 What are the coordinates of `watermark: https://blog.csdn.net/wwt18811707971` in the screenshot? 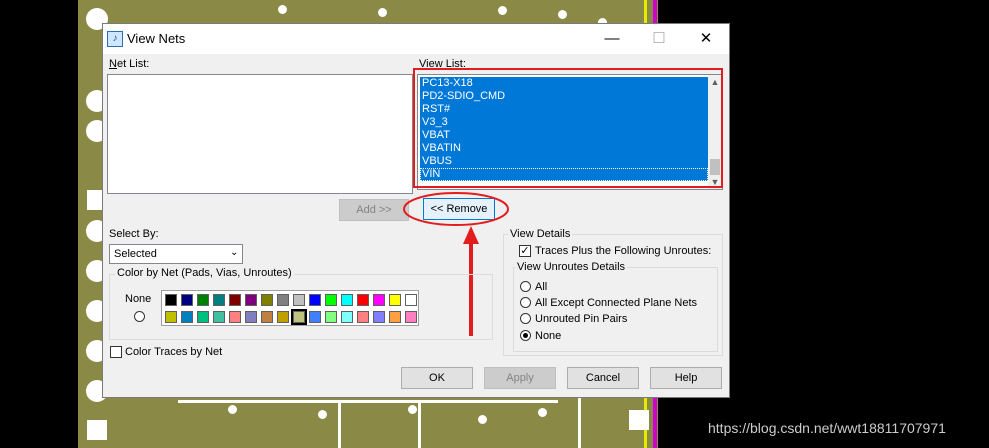 It's located at (827, 428).